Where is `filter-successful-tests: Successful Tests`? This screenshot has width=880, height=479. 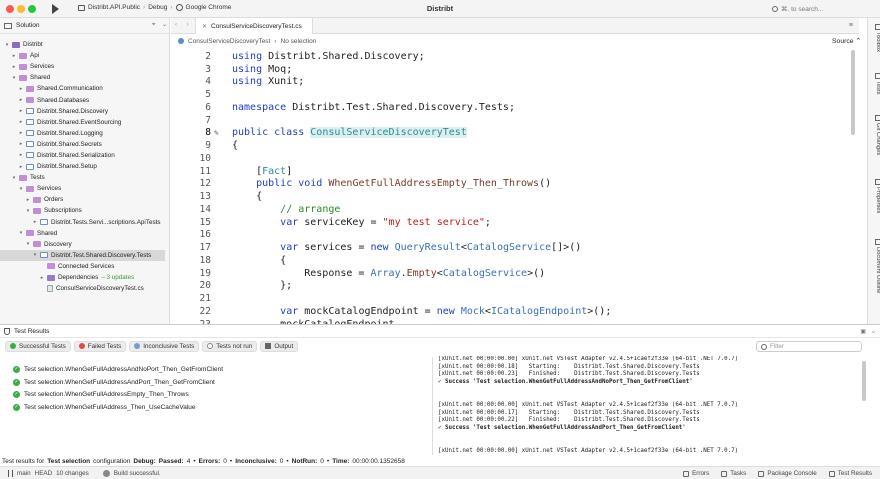 filter-successful-tests: Successful Tests is located at coordinates (38, 346).